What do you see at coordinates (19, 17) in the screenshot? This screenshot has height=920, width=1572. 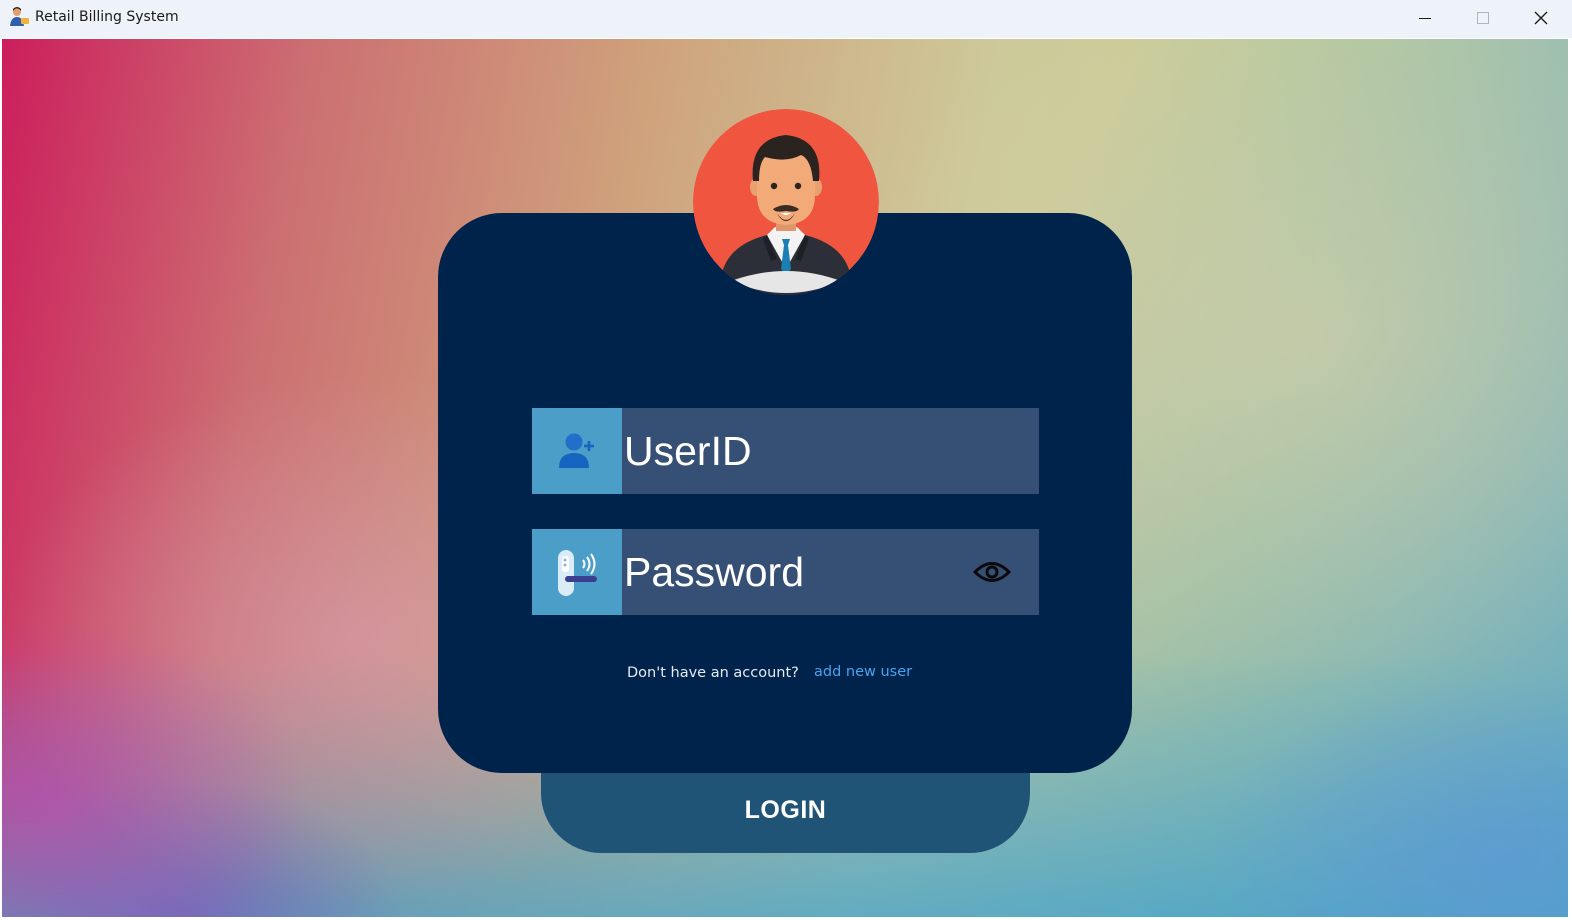 I see `app-logo-icon` at bounding box center [19, 17].